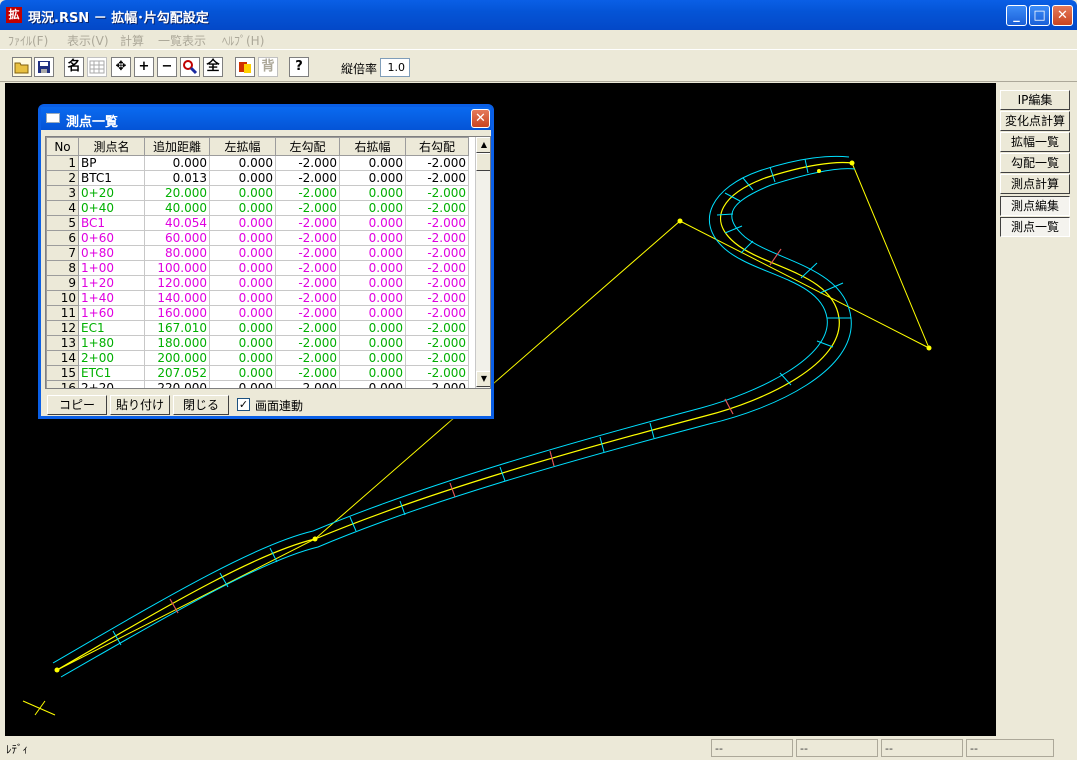 This screenshot has width=1077, height=760. What do you see at coordinates (111, 163) in the screenshot?
I see `station-name-cell: BP` at bounding box center [111, 163].